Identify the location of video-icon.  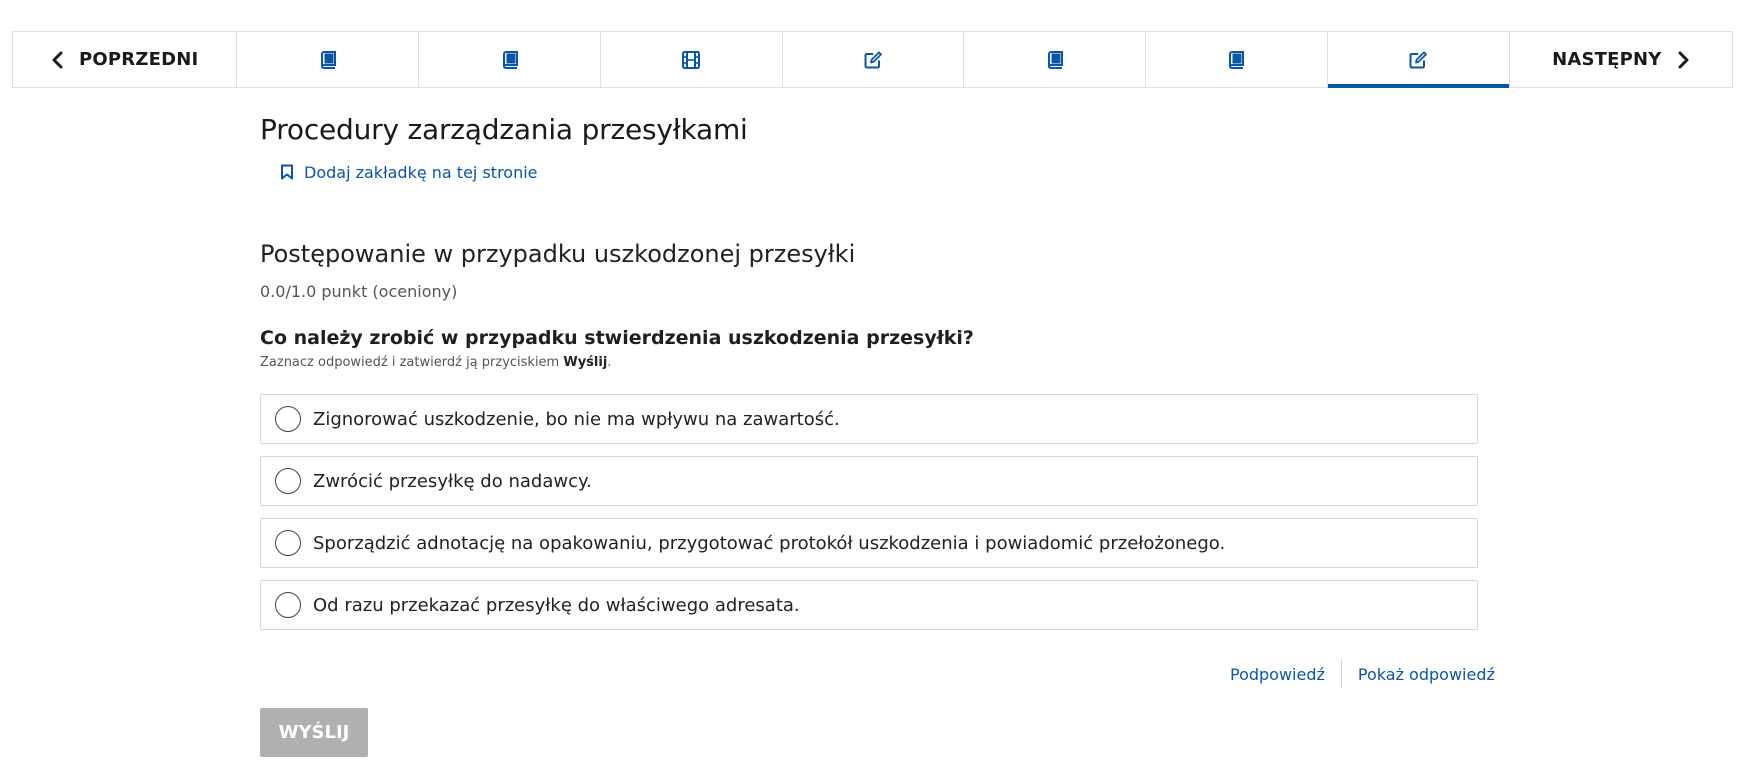
(691, 59).